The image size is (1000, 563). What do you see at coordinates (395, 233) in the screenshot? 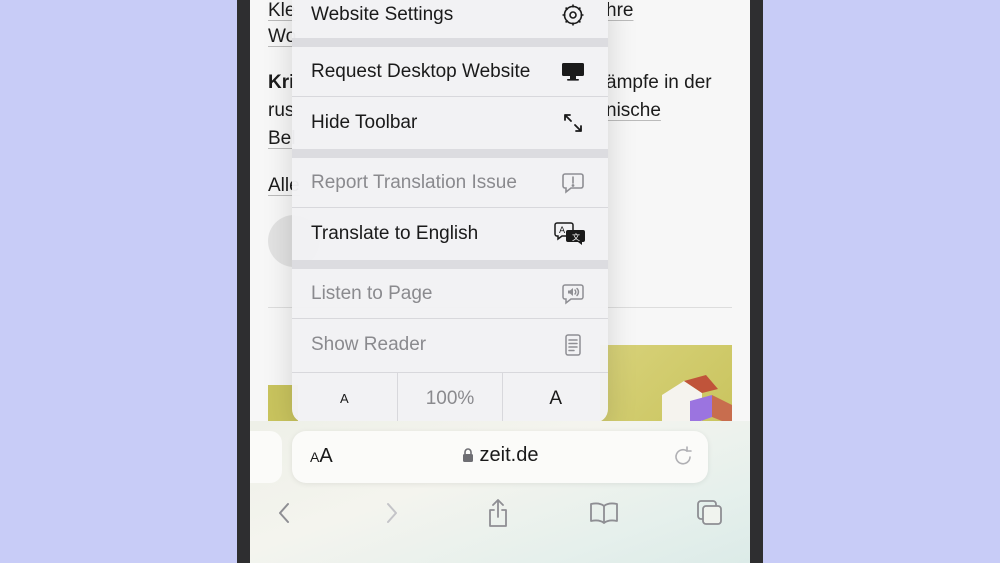
I see `menu-item-label: Translate to English` at bounding box center [395, 233].